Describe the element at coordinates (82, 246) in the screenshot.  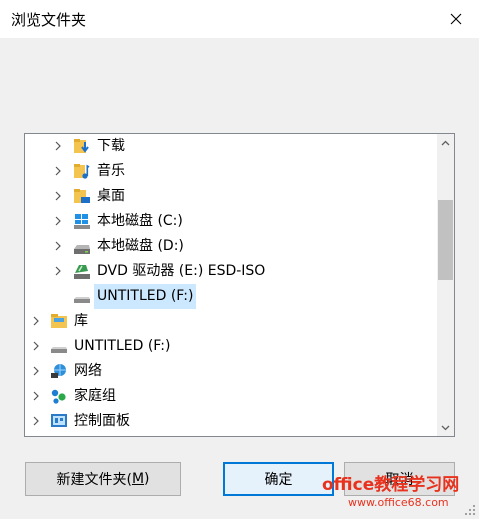
I see `drive-icon` at that location.